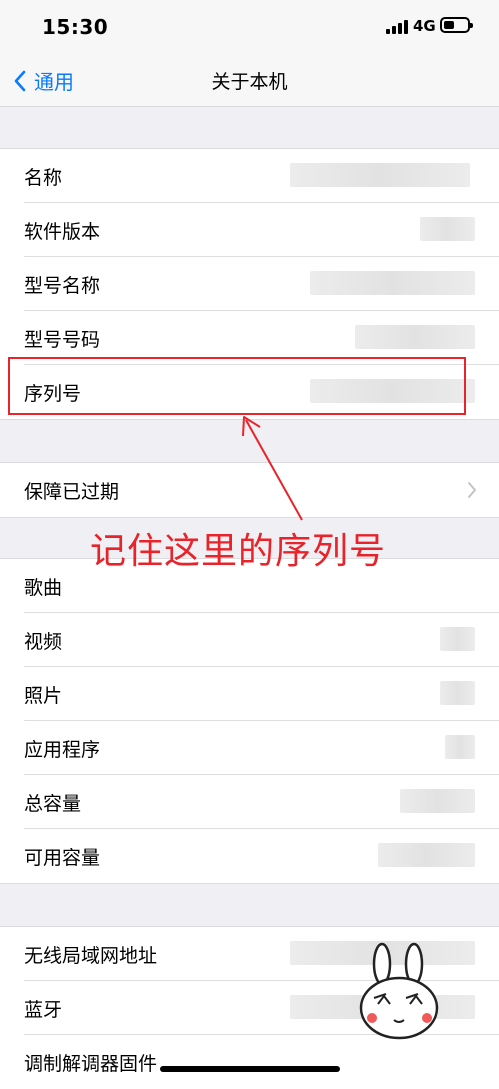  What do you see at coordinates (399, 991) in the screenshot?
I see `bunny-sticker-icon` at bounding box center [399, 991].